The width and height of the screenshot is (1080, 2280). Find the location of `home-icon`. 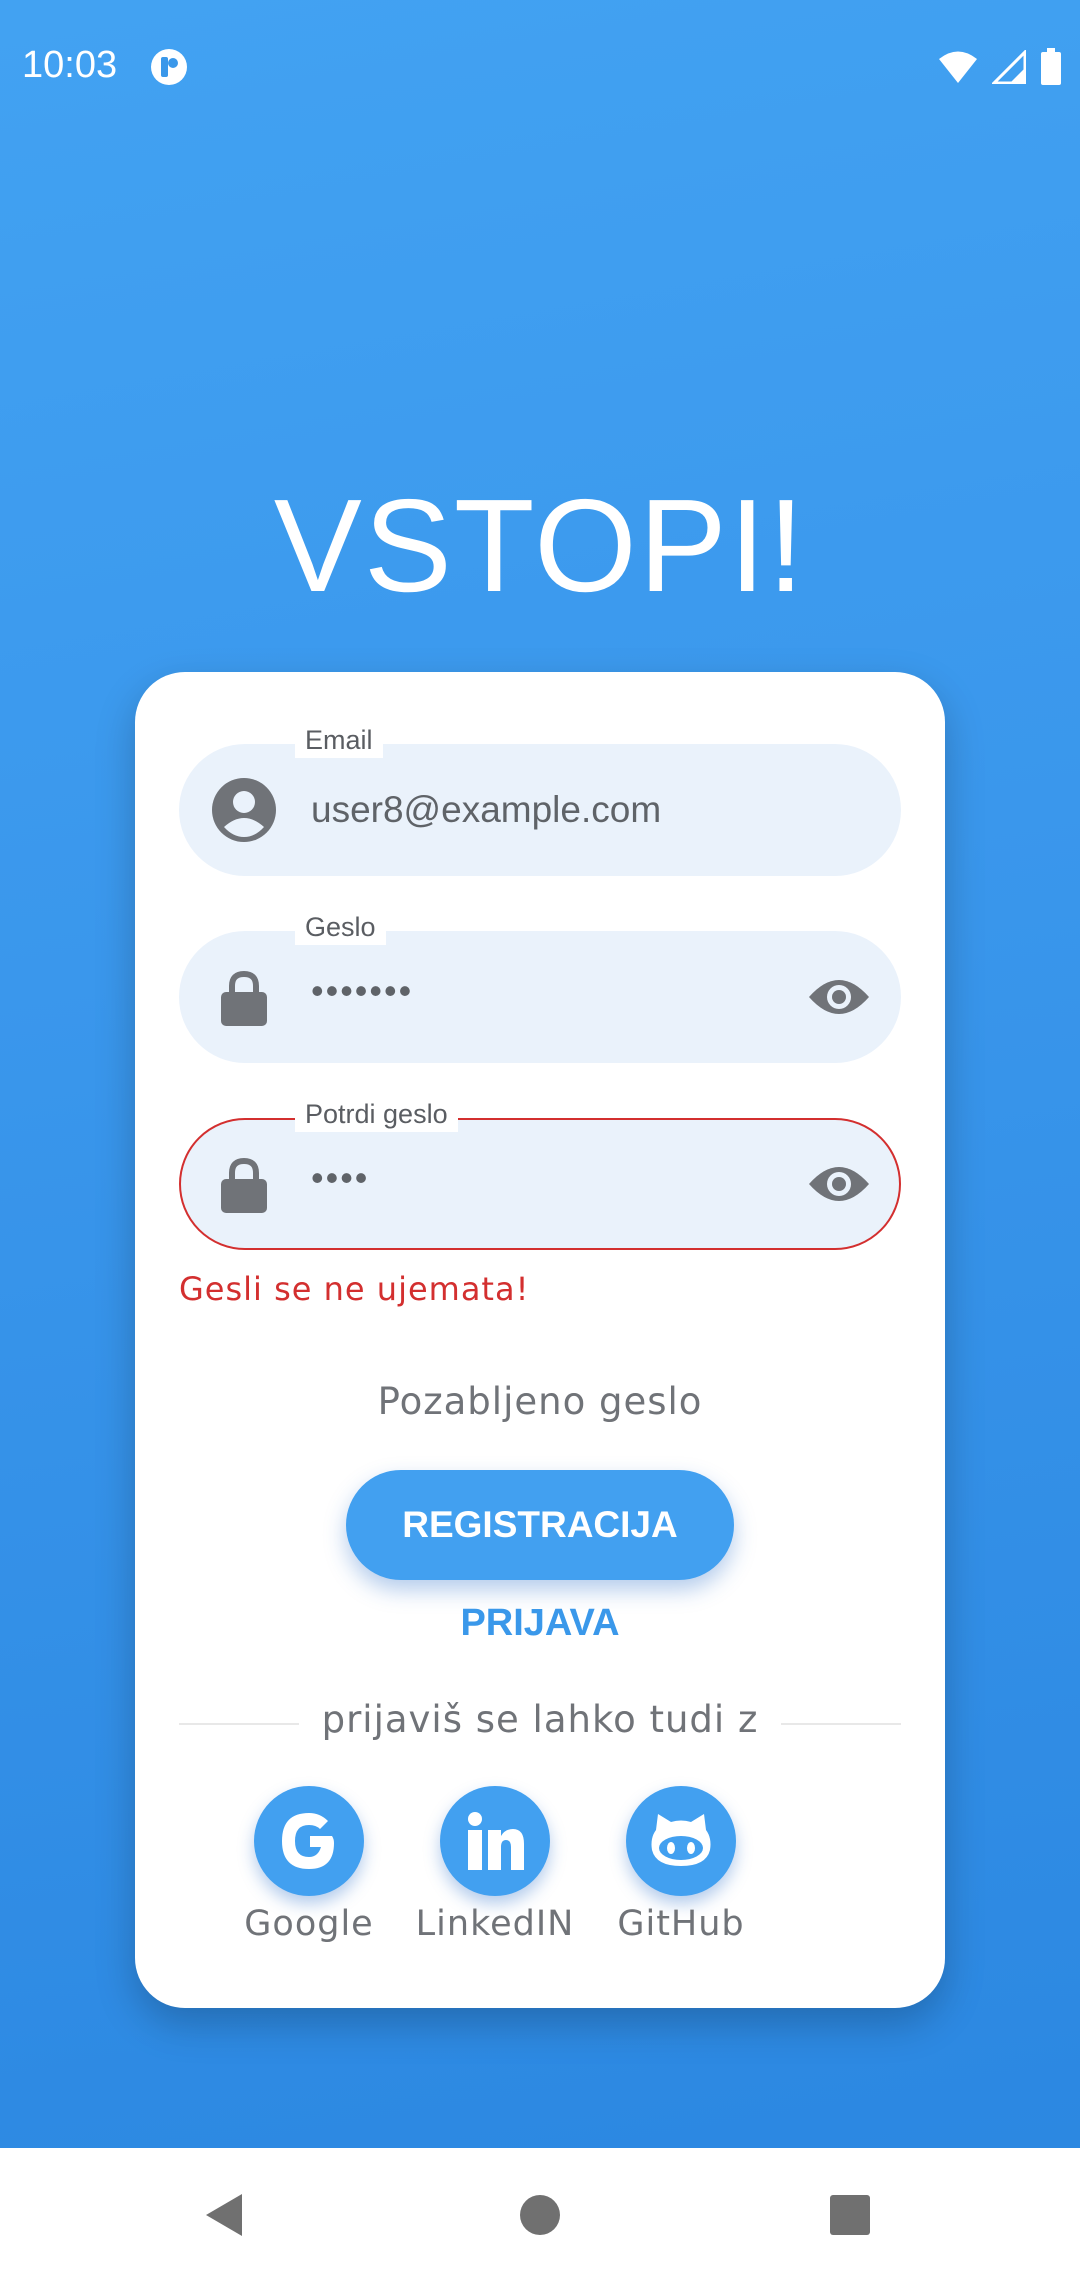

home-icon is located at coordinates (540, 2215).